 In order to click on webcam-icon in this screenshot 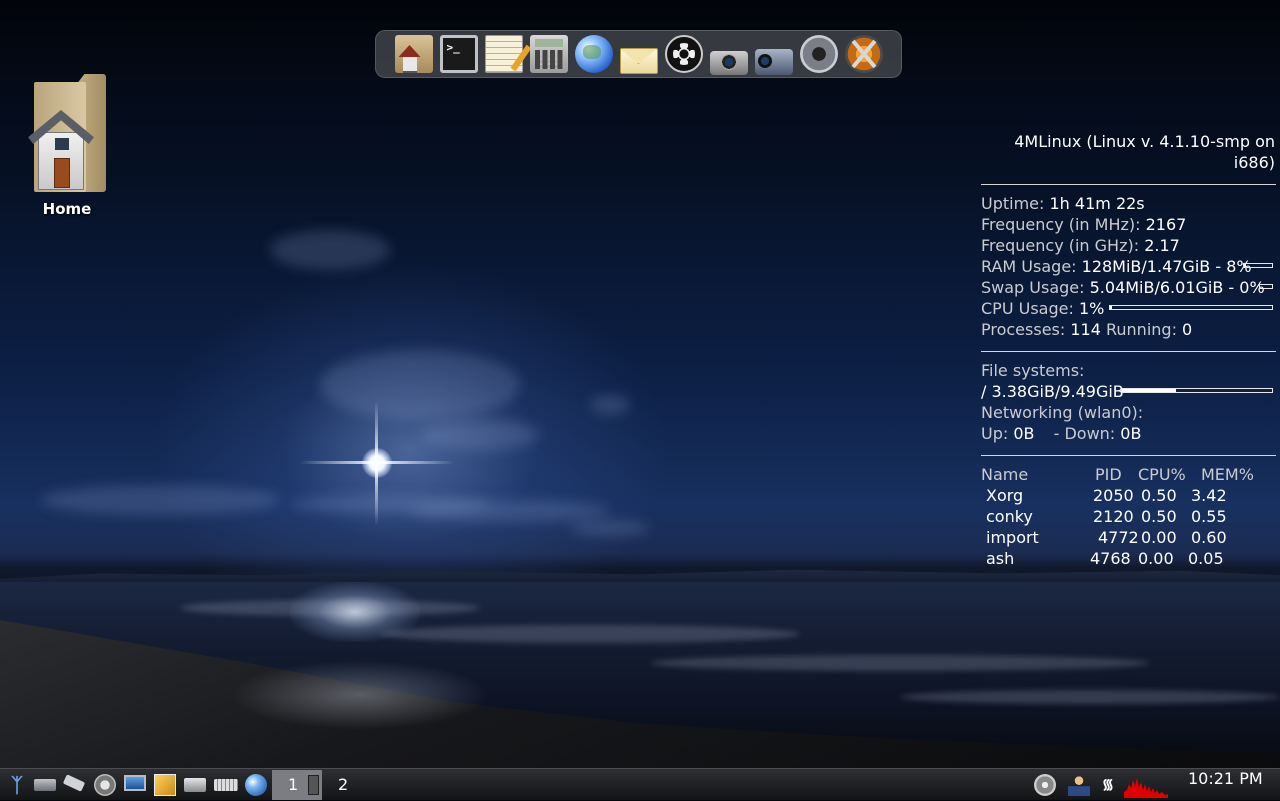, I will do `click(818, 54)`.